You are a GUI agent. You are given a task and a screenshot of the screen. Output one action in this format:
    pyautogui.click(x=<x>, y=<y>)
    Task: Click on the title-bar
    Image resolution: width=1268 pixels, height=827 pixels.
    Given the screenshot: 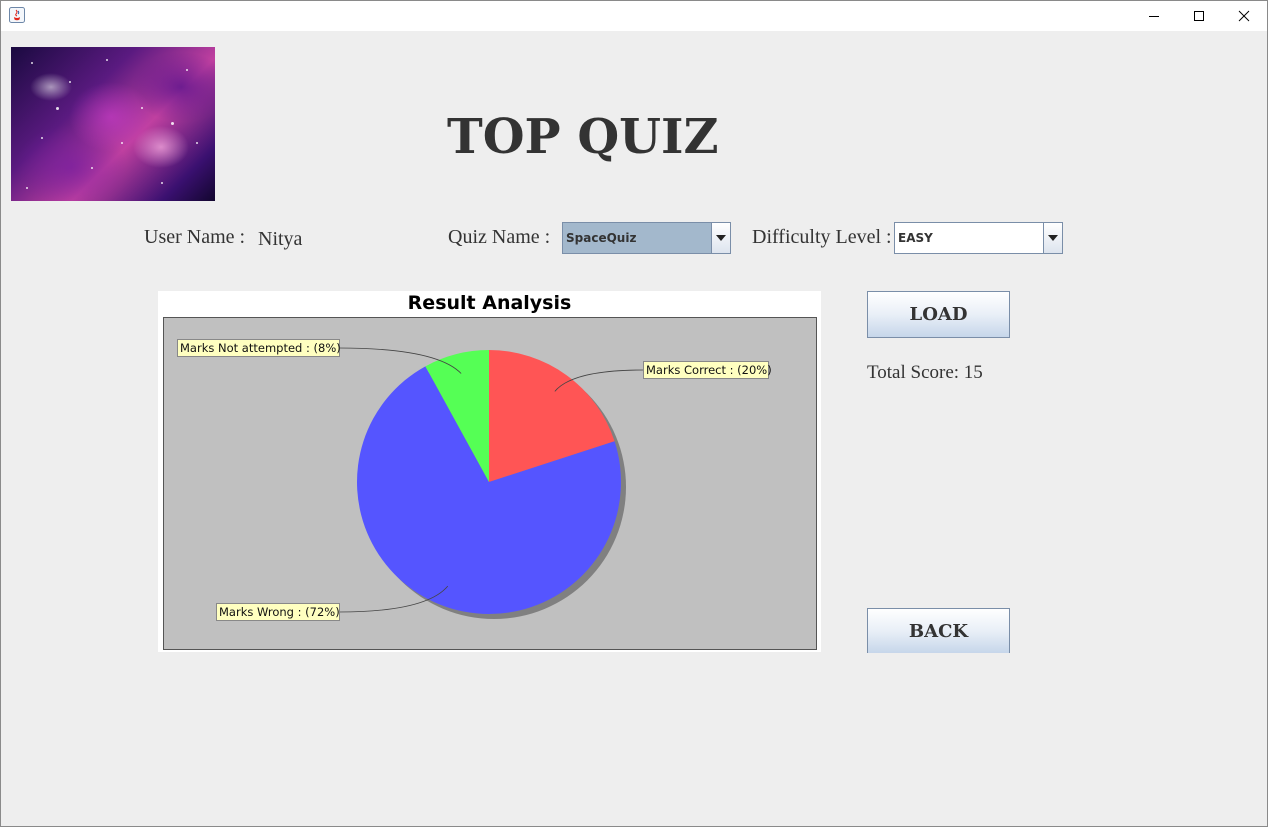 What is the action you would take?
    pyautogui.click(x=634, y=16)
    